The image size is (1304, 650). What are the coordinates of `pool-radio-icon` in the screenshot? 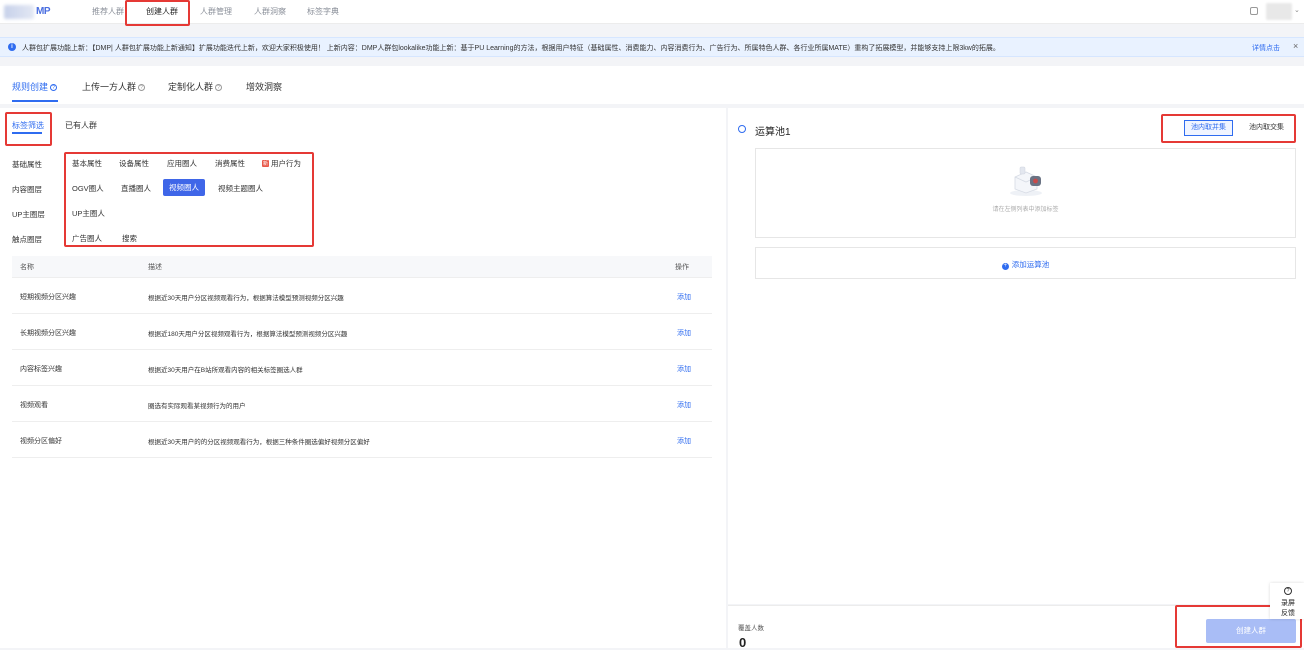 It's located at (742, 129).